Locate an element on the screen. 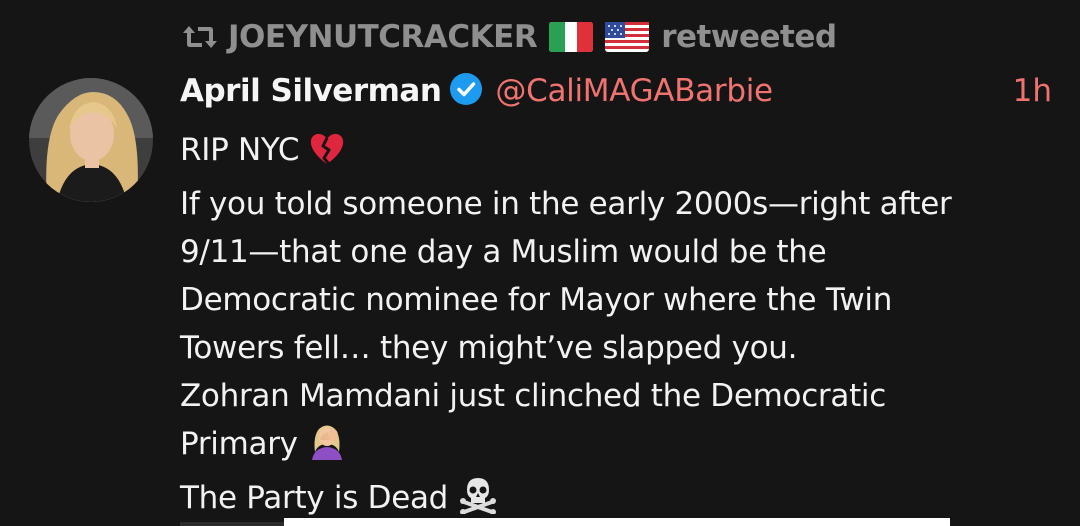 The image size is (1080, 526). italy-flag-icon is located at coordinates (571, 37).